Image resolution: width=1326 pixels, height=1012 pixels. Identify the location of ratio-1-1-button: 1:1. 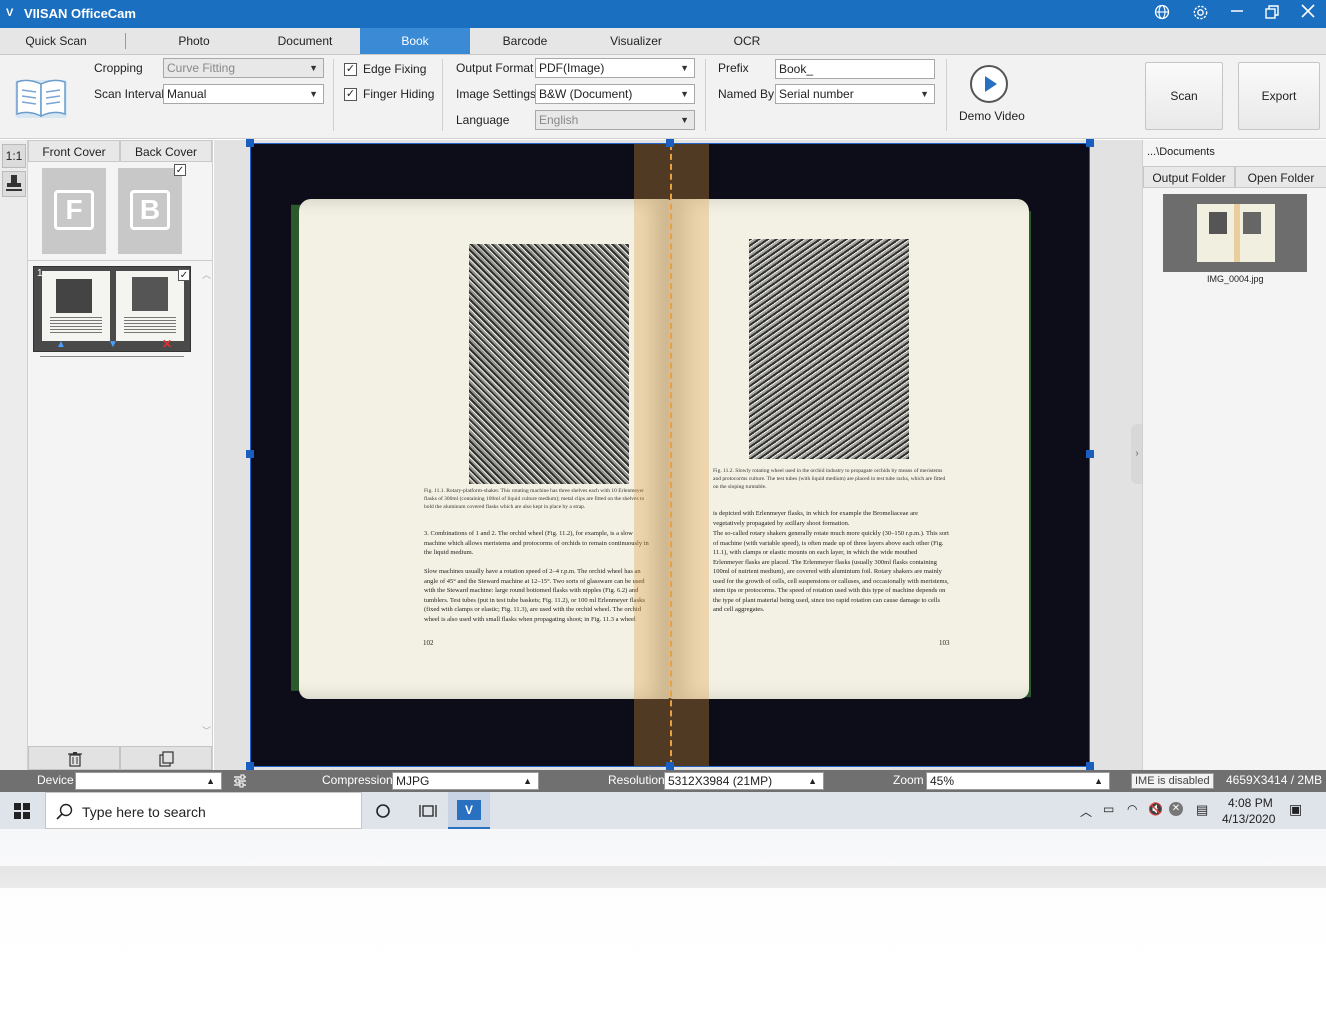
(14, 156).